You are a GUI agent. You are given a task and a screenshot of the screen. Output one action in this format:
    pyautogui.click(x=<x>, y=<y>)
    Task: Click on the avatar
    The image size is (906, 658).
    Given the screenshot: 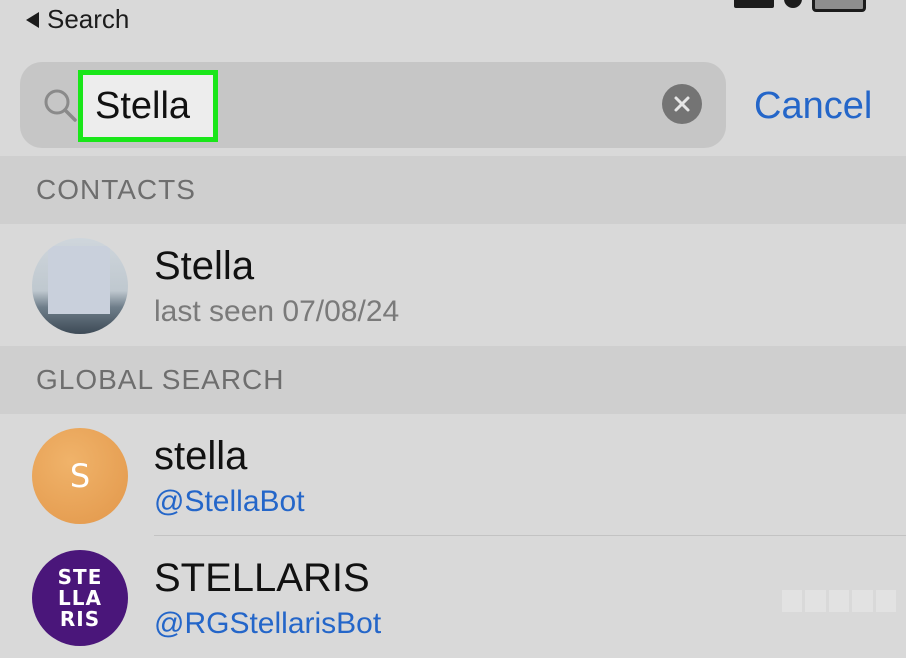 What is the action you would take?
    pyautogui.click(x=80, y=286)
    